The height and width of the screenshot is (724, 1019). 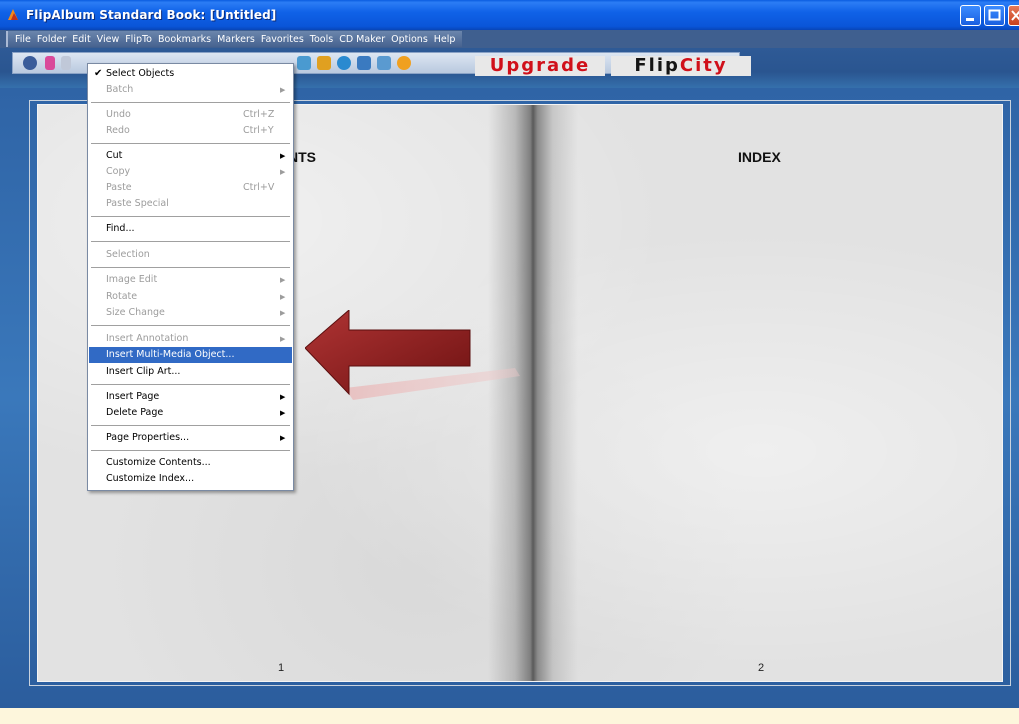 What do you see at coordinates (259, 187) in the screenshot?
I see `shortcut-label: Ctrl+V` at bounding box center [259, 187].